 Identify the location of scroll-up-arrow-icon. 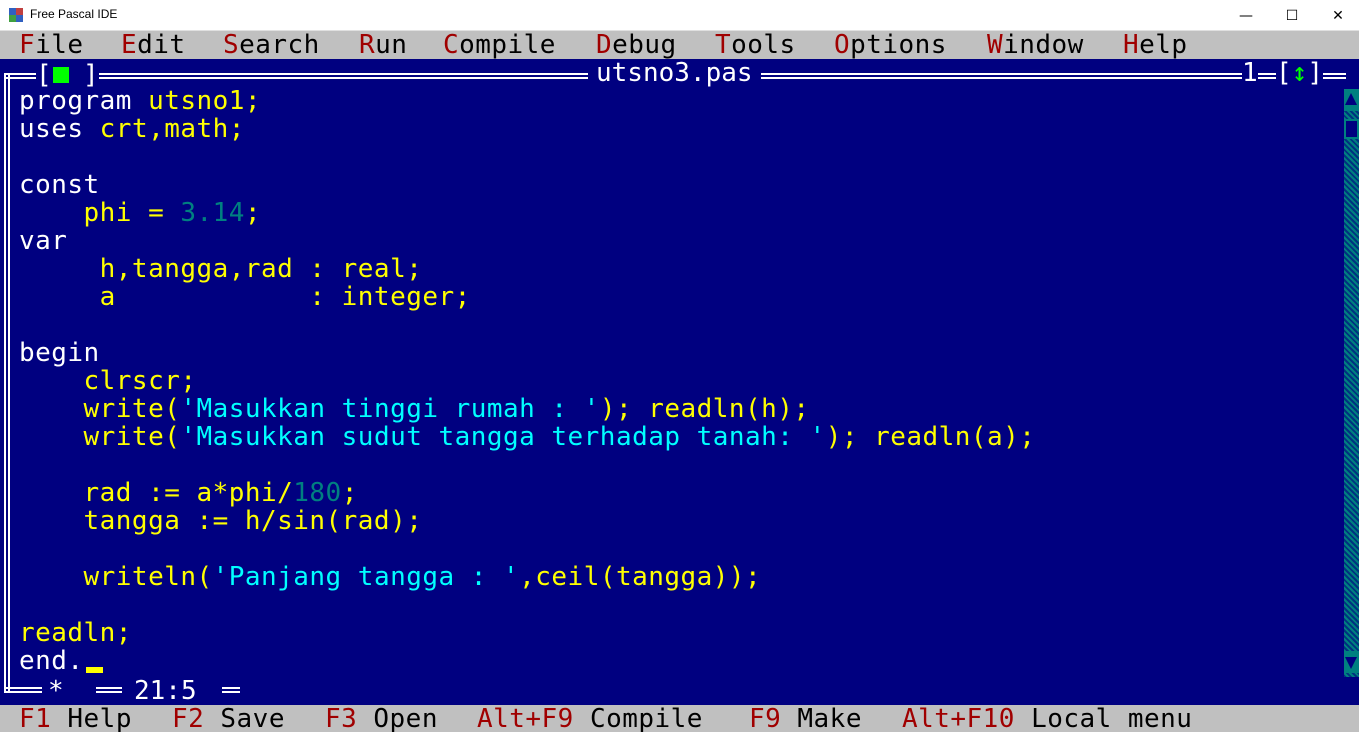
(1351, 100).